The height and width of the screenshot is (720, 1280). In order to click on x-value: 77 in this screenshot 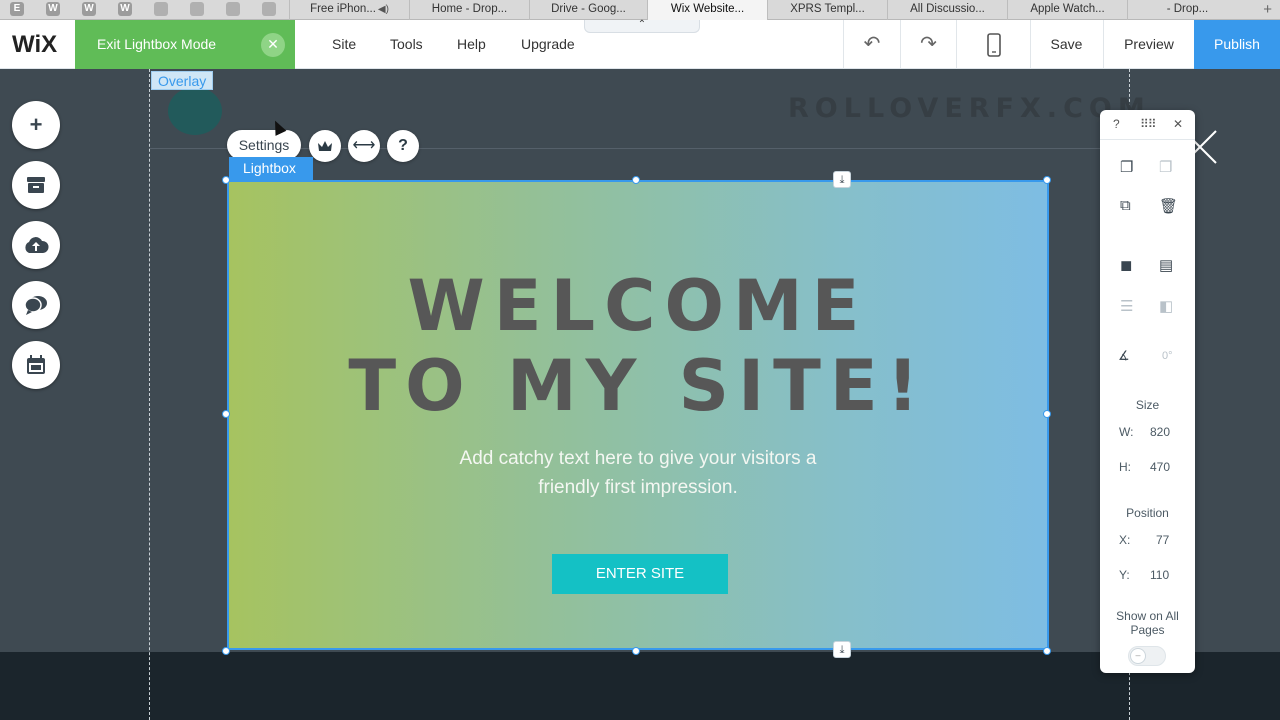, I will do `click(1162, 540)`.